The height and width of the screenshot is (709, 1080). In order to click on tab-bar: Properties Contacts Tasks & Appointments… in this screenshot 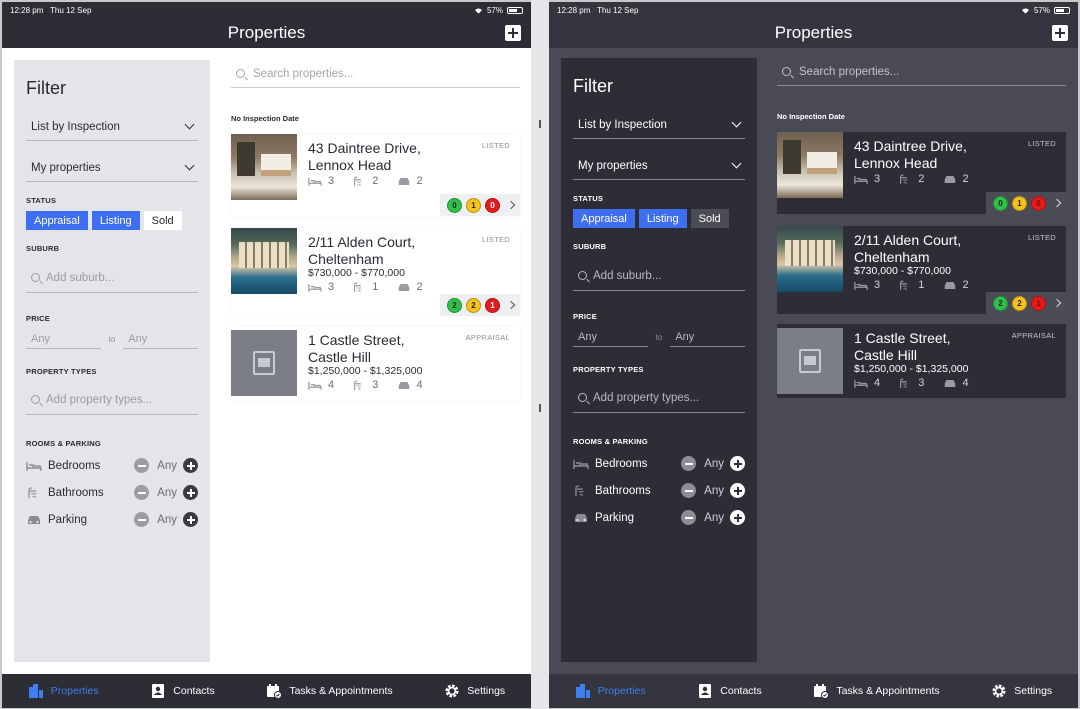, I will do `click(266, 691)`.